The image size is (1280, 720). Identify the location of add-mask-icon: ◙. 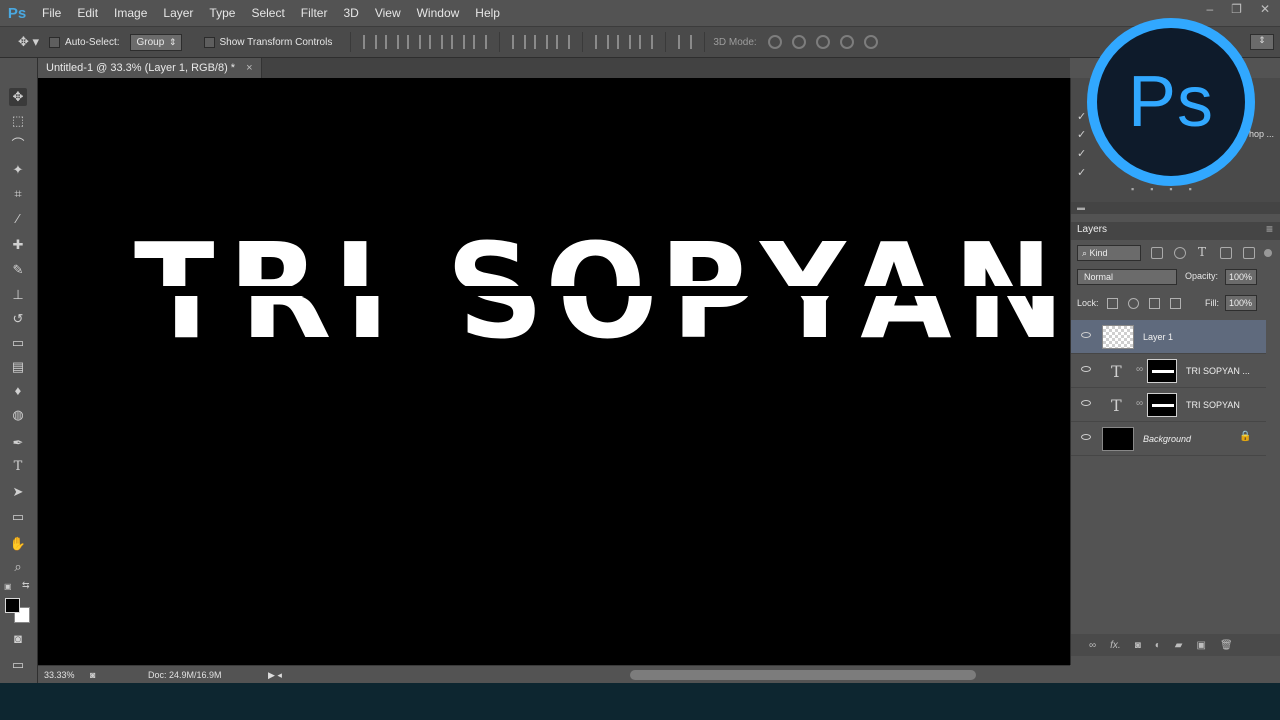
(1138, 645).